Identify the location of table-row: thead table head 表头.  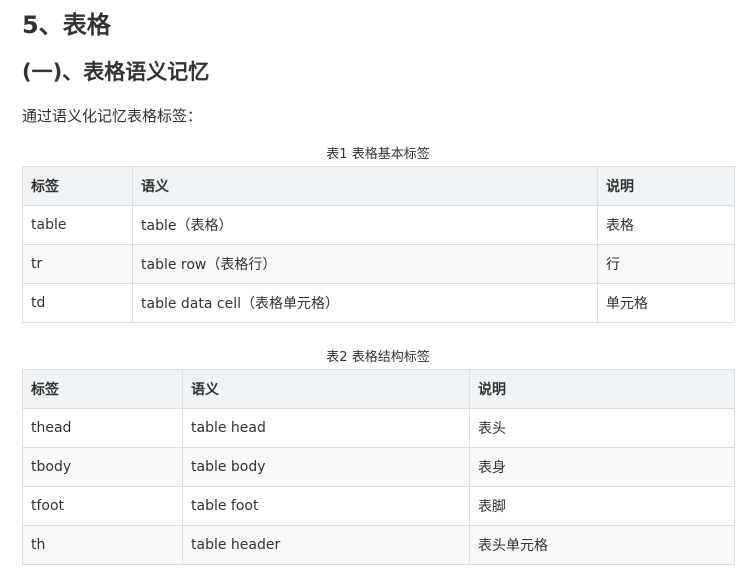
(378, 428).